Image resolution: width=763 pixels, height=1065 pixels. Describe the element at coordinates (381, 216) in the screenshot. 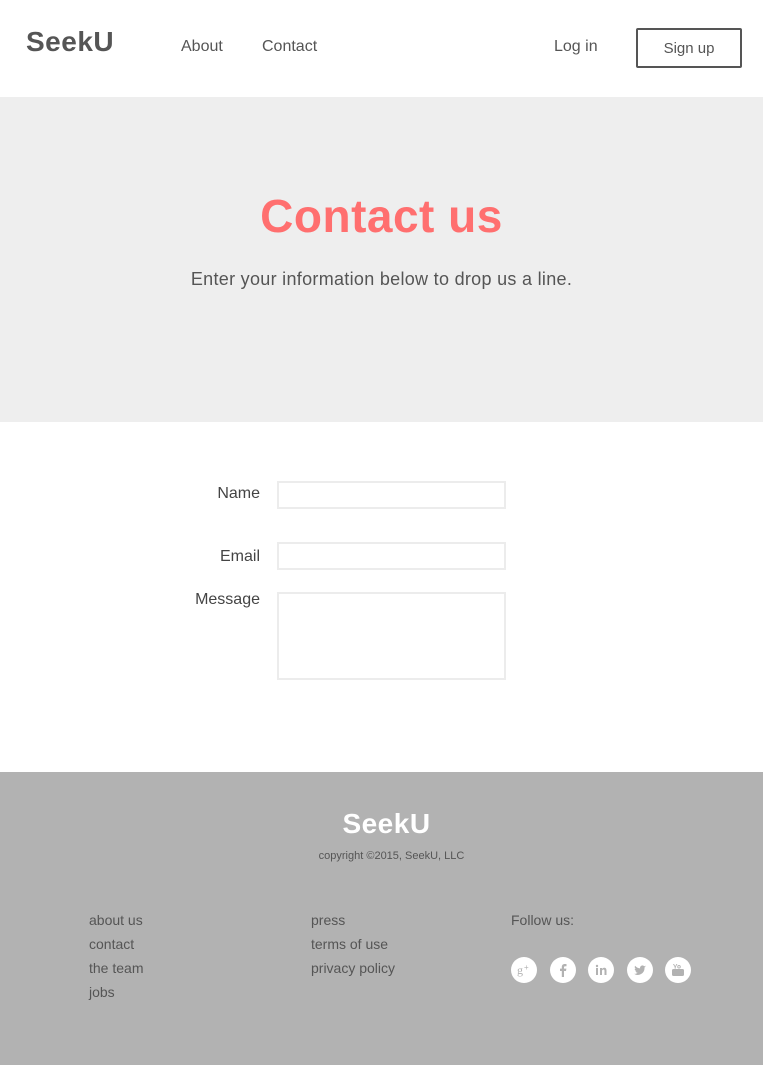

I see `page-title: Contact us` at that location.